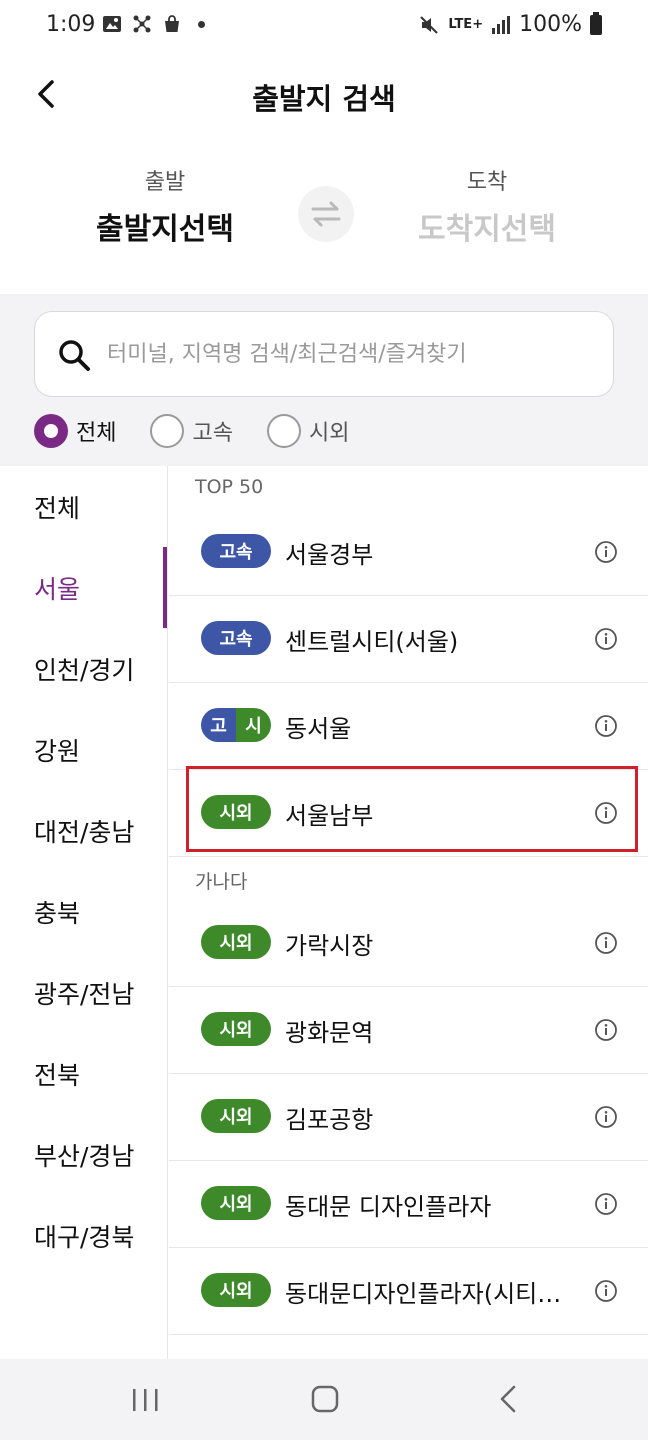 This screenshot has width=648, height=1440. Describe the element at coordinates (83, 506) in the screenshot. I see `region-item-all: 전체` at that location.